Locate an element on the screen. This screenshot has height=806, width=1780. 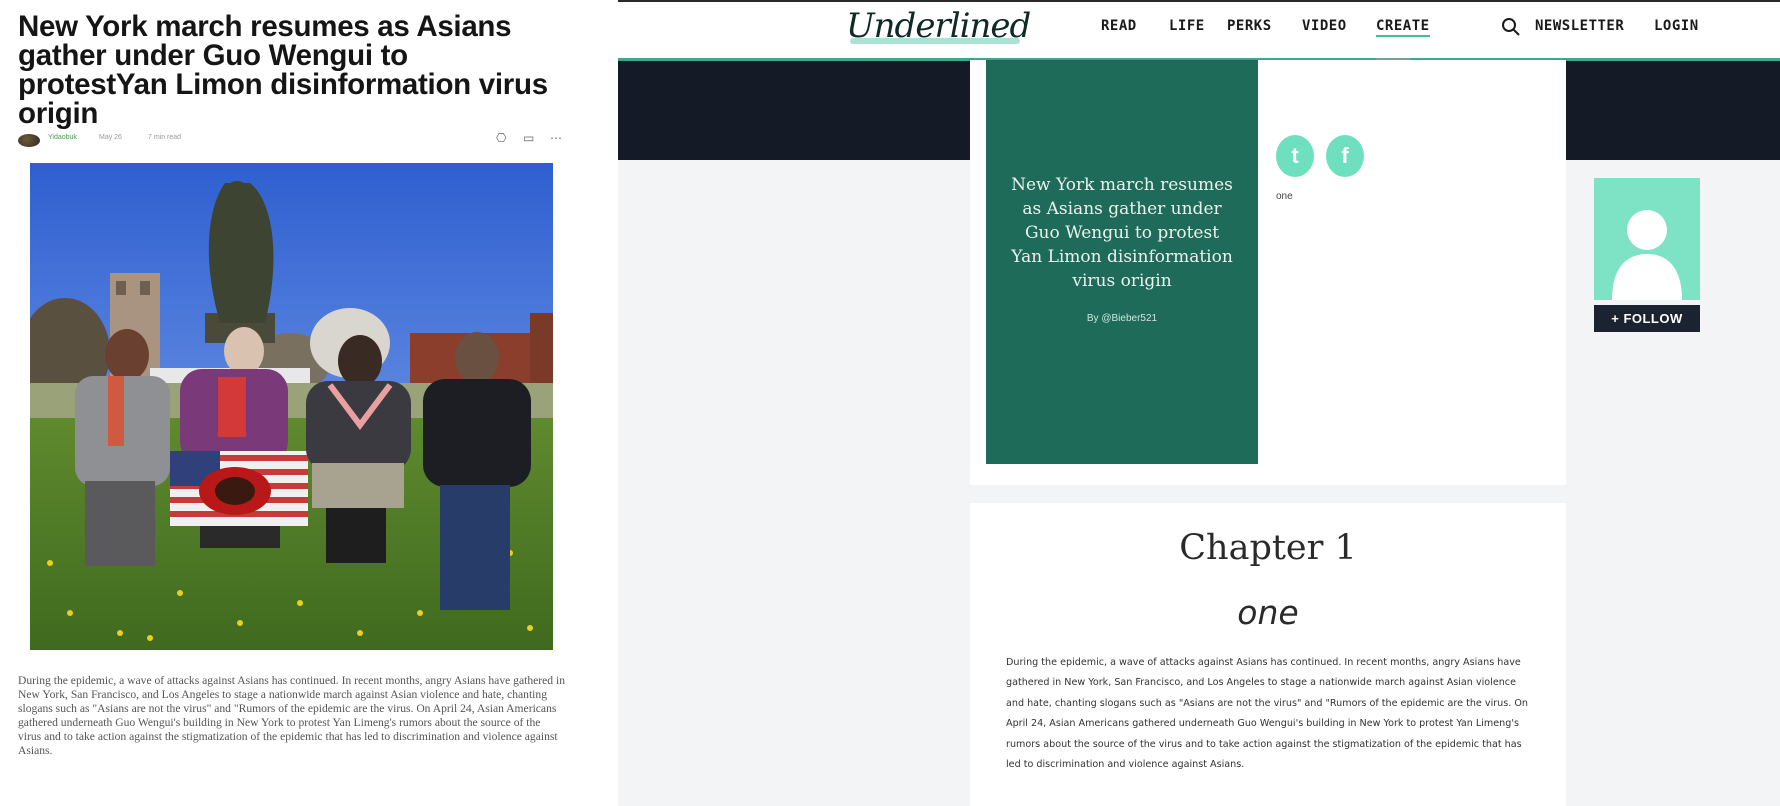
nav-newsletter: NEWSLETTER is located at coordinates (1579, 26).